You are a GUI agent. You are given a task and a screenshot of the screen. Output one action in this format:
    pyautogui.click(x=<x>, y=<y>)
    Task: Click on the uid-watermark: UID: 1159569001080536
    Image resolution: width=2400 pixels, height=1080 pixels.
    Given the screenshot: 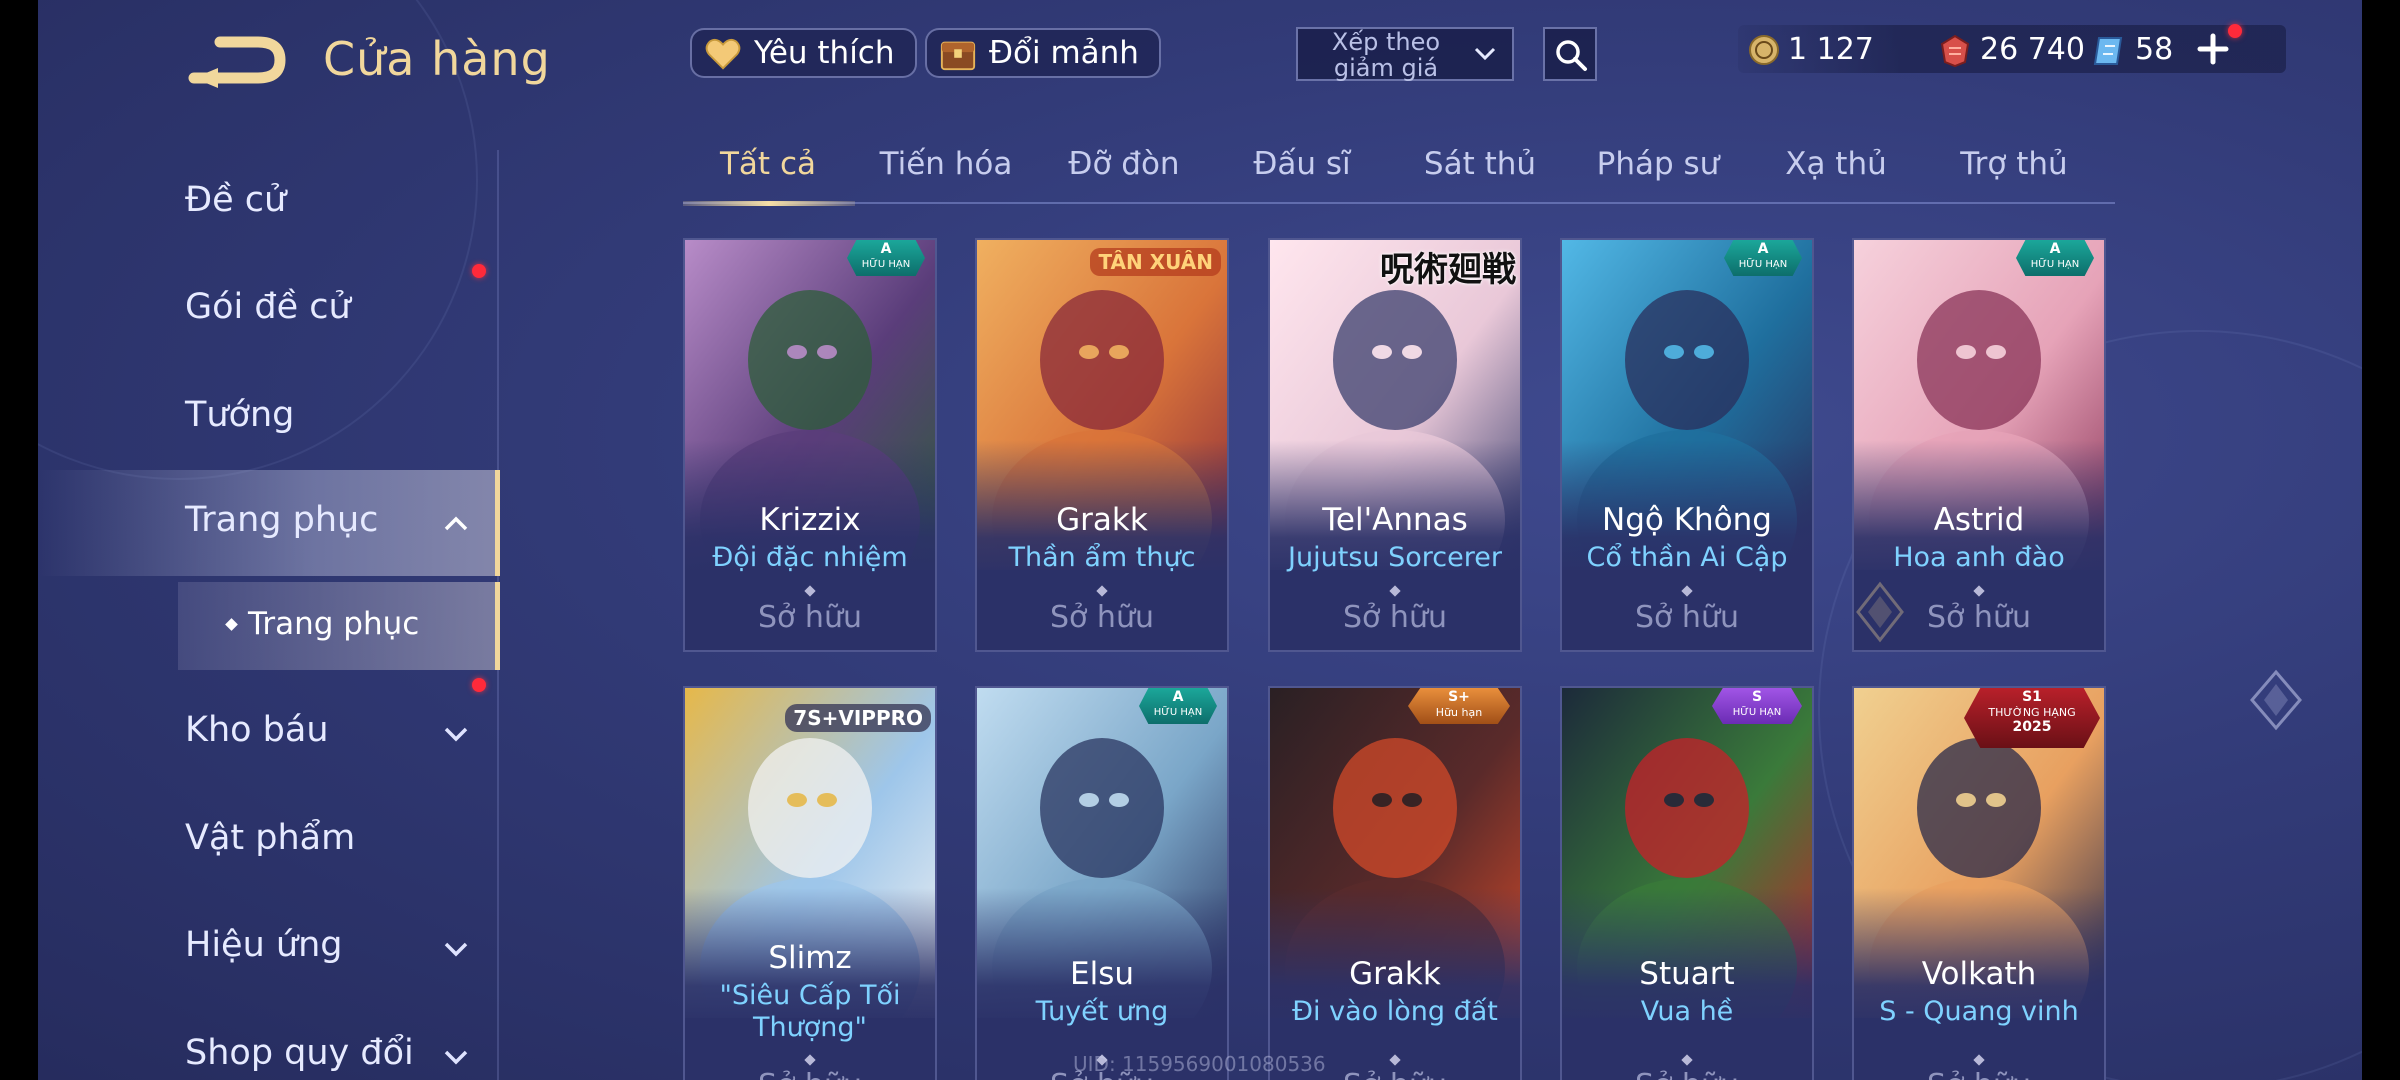 What is the action you would take?
    pyautogui.click(x=1199, y=1064)
    